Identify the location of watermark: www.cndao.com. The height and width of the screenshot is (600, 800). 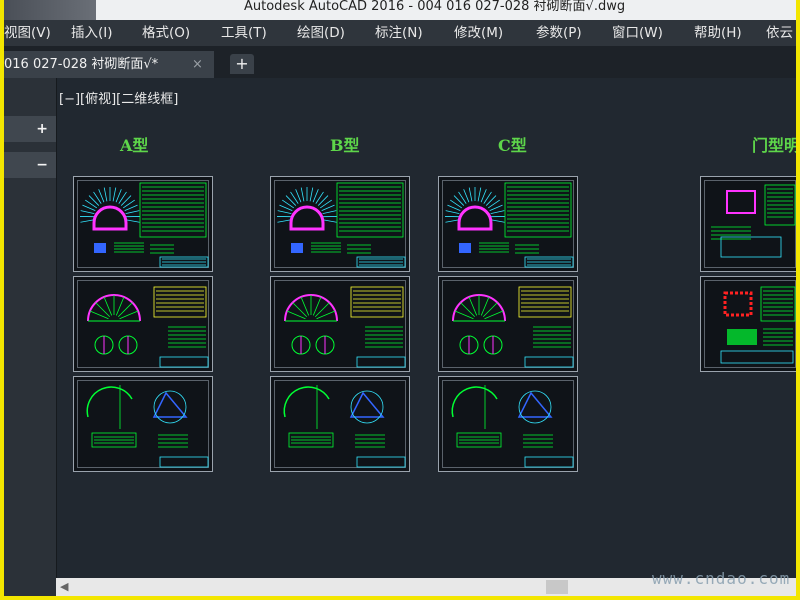
(721, 578).